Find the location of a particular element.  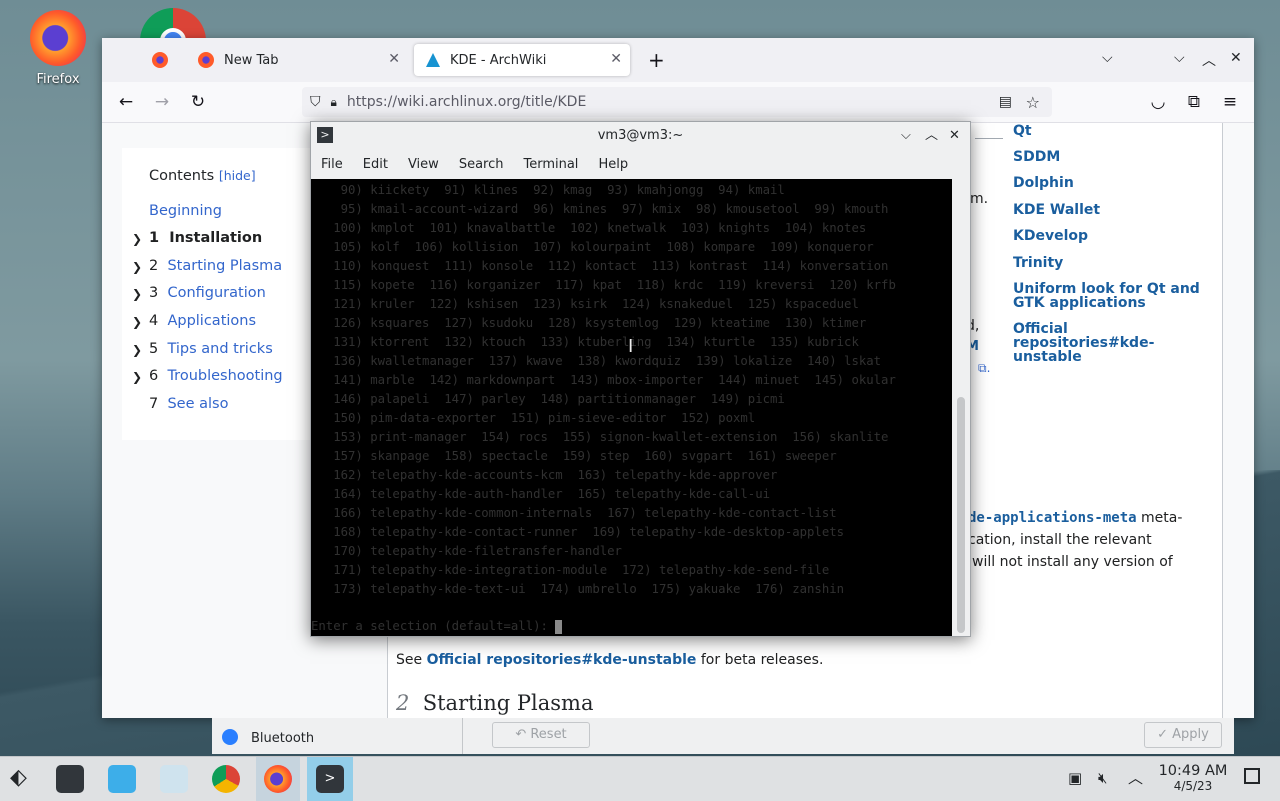

pocket-icon: ◡ is located at coordinates (1158, 102).